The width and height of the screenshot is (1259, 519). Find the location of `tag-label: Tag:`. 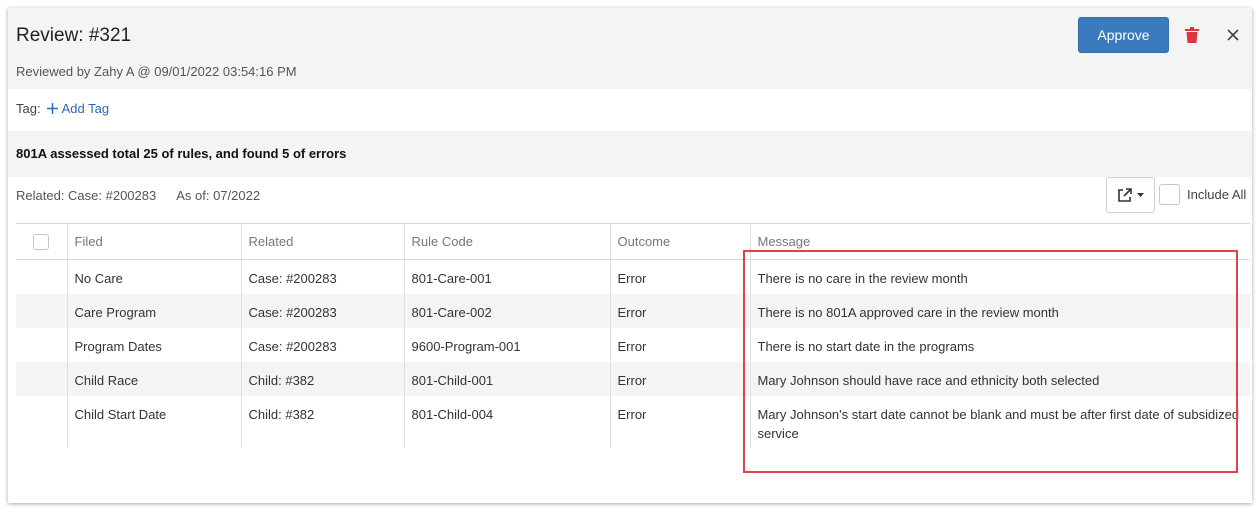

tag-label: Tag: is located at coordinates (28, 108).